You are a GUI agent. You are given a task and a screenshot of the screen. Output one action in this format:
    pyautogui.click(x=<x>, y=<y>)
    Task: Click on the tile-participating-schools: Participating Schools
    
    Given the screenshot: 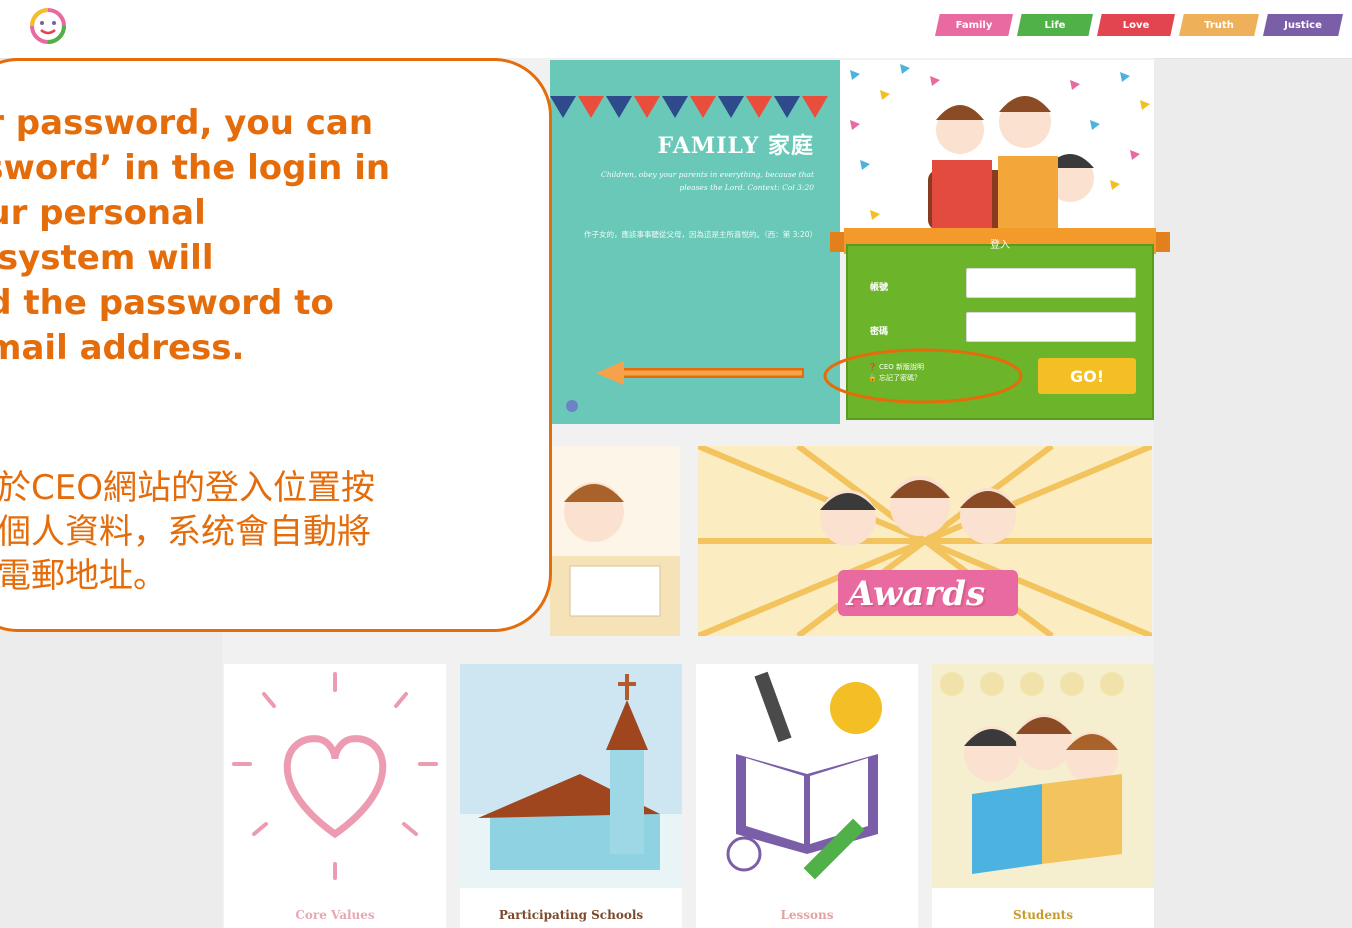 What is the action you would take?
    pyautogui.click(x=571, y=796)
    